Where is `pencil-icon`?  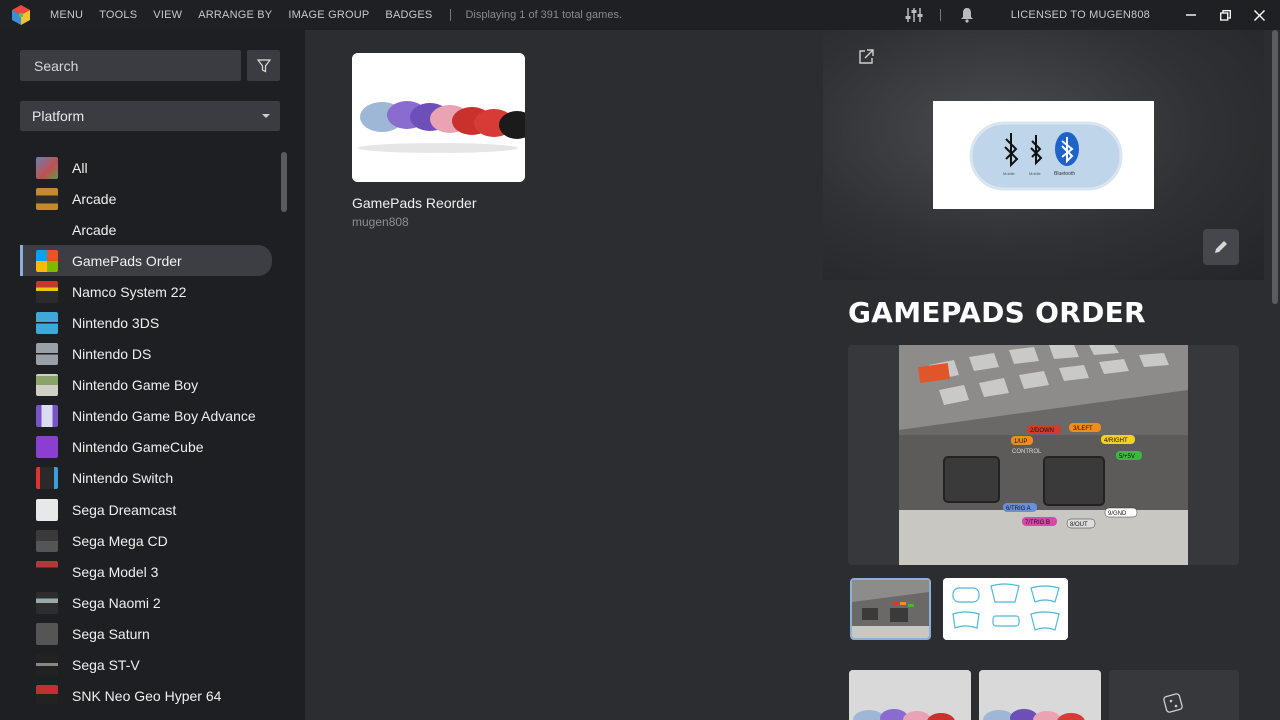 pencil-icon is located at coordinates (1221, 247).